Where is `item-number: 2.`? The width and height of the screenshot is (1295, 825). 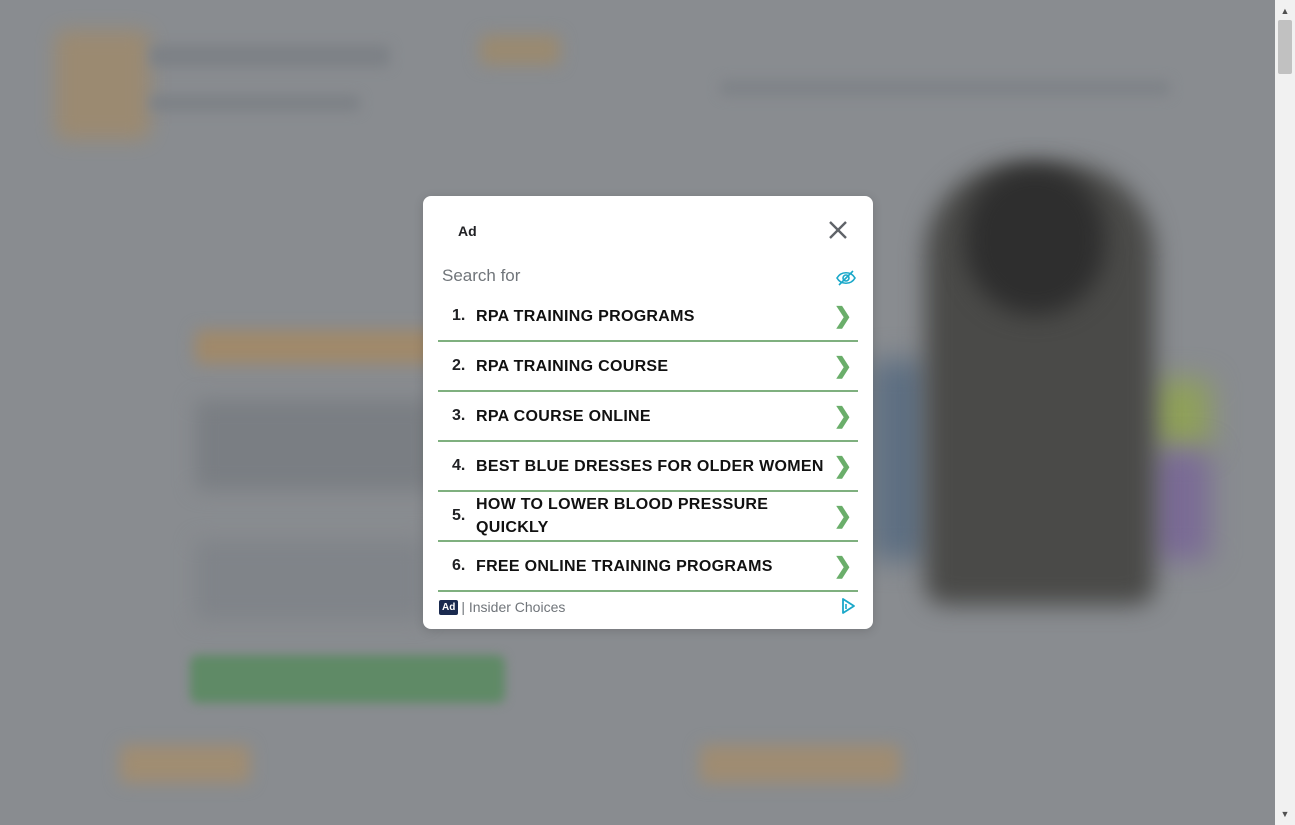 item-number: 2. is located at coordinates (459, 365).